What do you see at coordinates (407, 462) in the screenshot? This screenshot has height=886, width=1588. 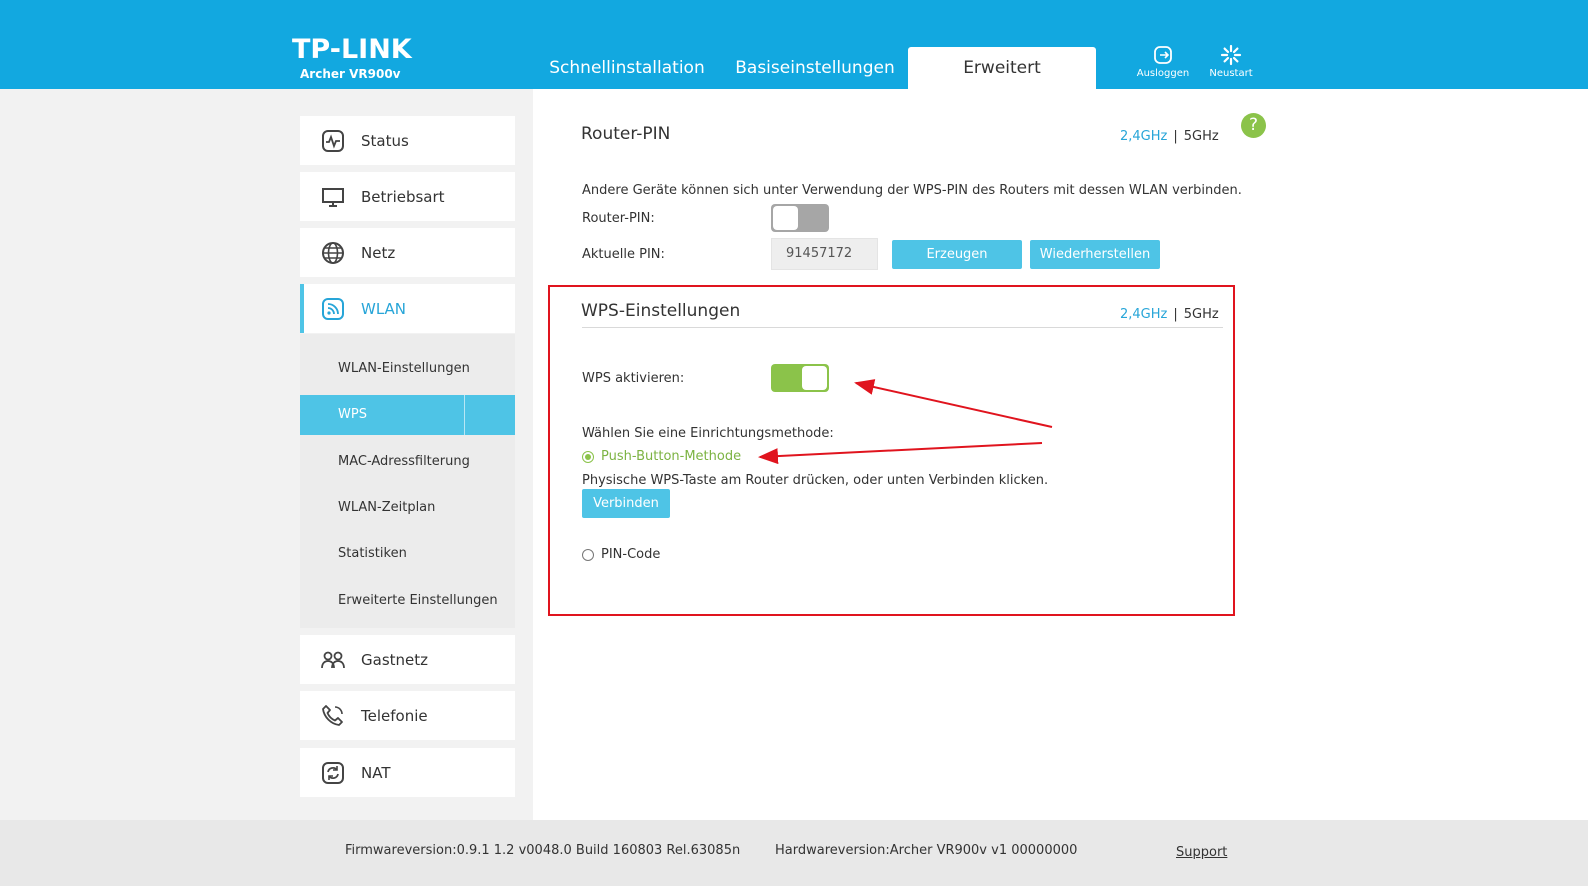 I see `submenu-mac-adressfilterung: MAC-Adressfilterung` at bounding box center [407, 462].